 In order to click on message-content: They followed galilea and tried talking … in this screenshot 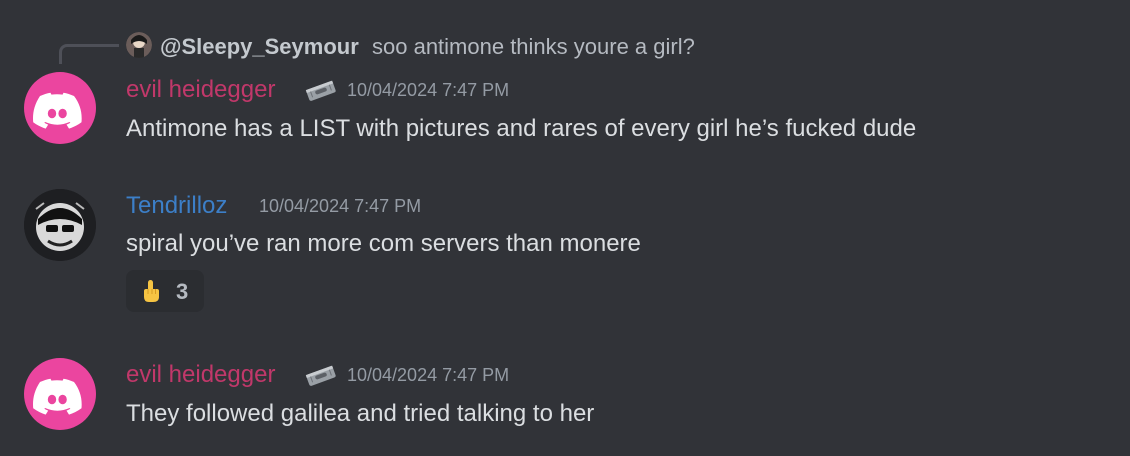, I will do `click(360, 413)`.